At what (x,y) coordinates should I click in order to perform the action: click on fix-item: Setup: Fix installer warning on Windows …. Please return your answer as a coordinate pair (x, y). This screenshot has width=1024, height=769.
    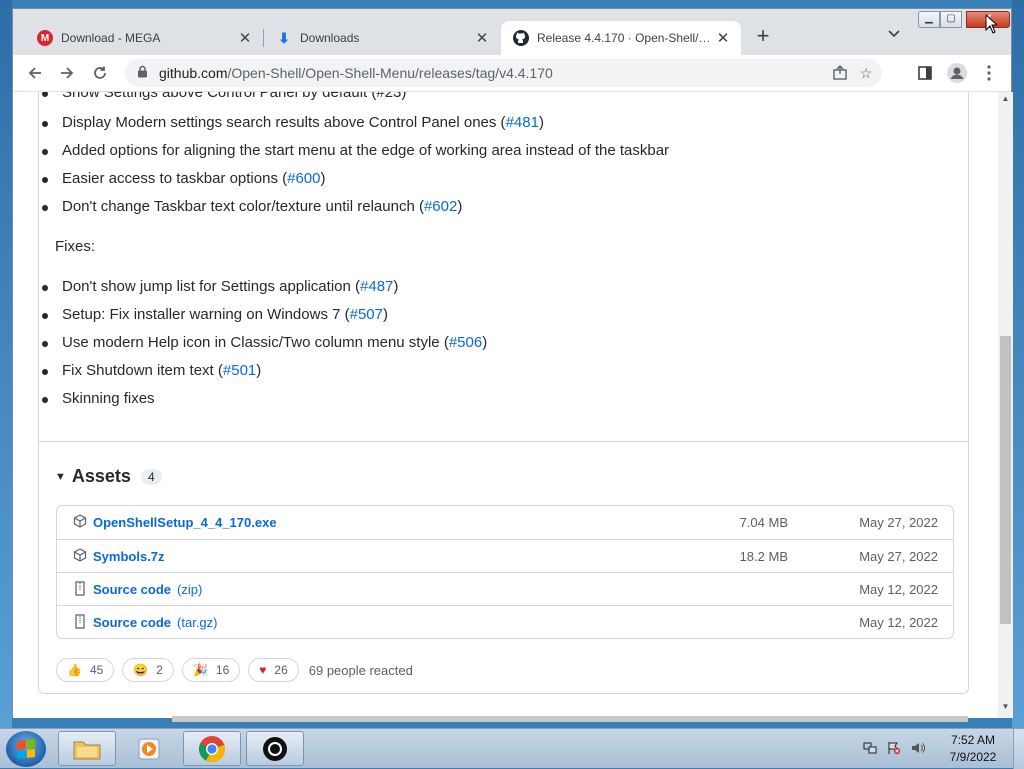
    Looking at the image, I should click on (215, 314).